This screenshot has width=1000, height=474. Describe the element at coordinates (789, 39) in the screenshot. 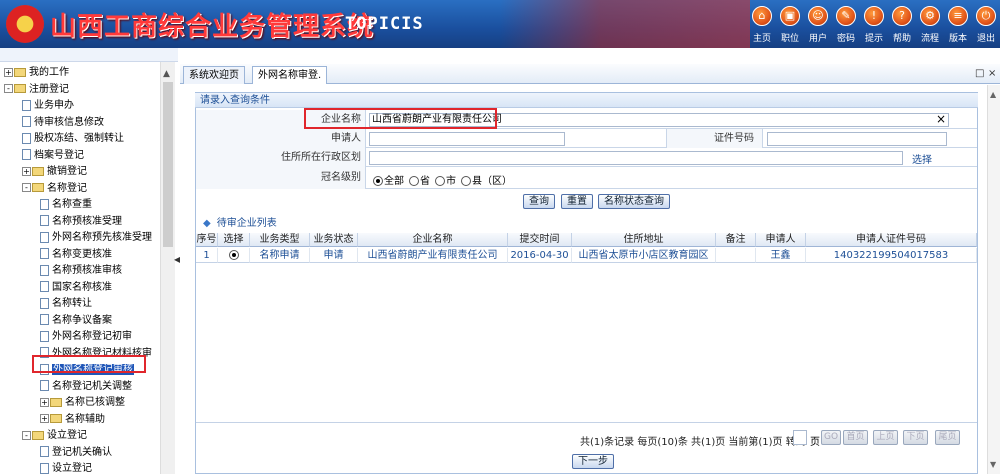

I see `toolbar-label: 职位` at that location.